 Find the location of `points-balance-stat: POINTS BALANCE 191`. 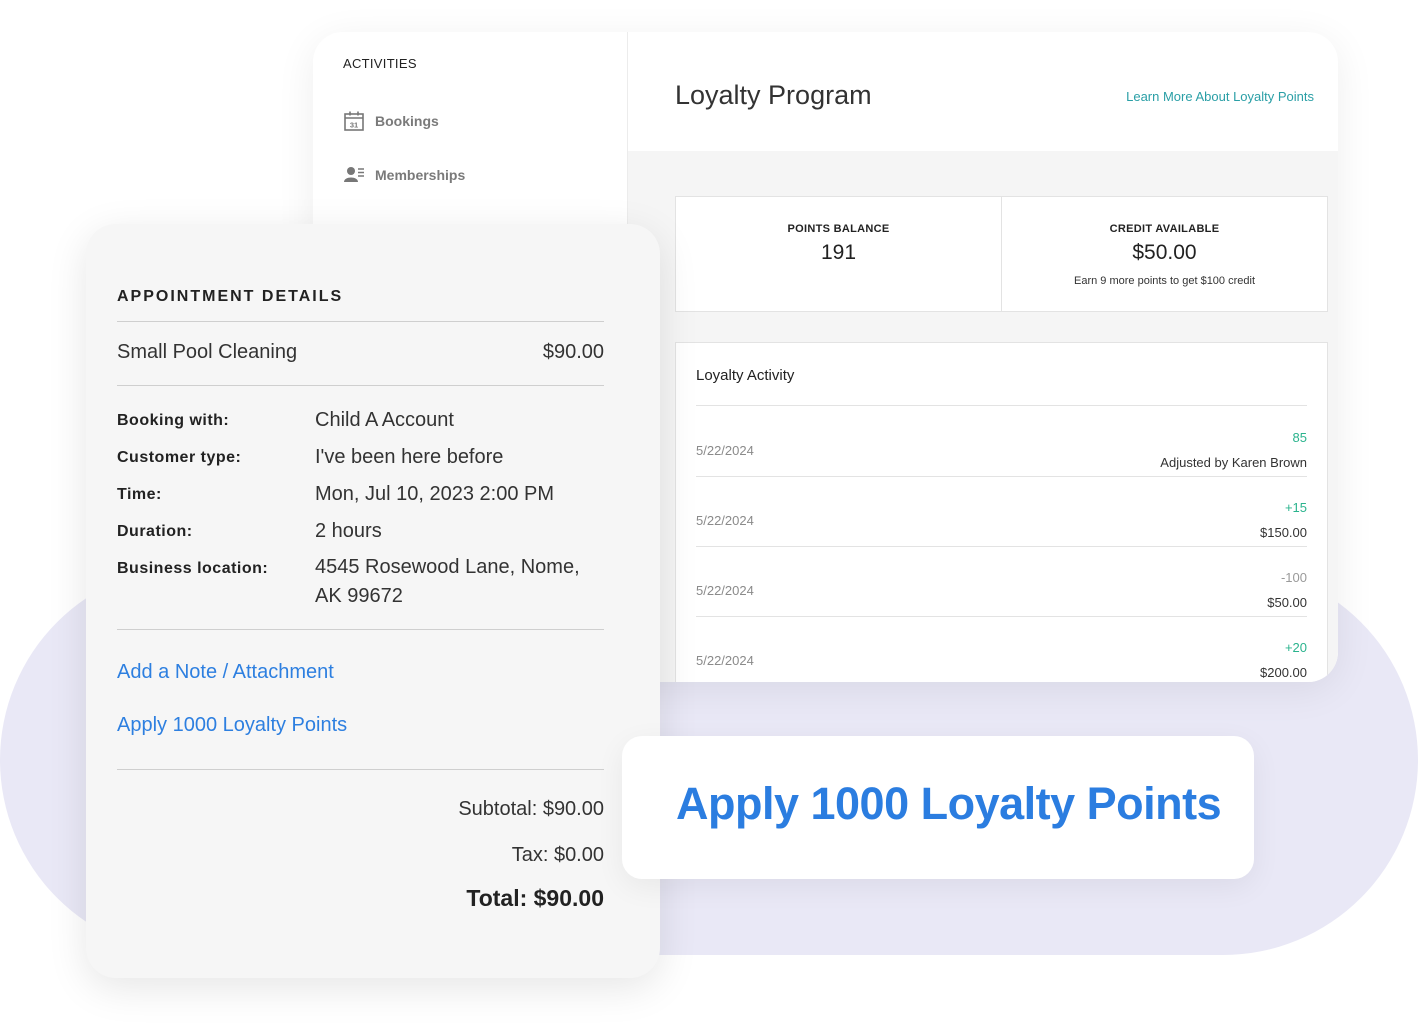

points-balance-stat: POINTS BALANCE 191 is located at coordinates (838, 254).